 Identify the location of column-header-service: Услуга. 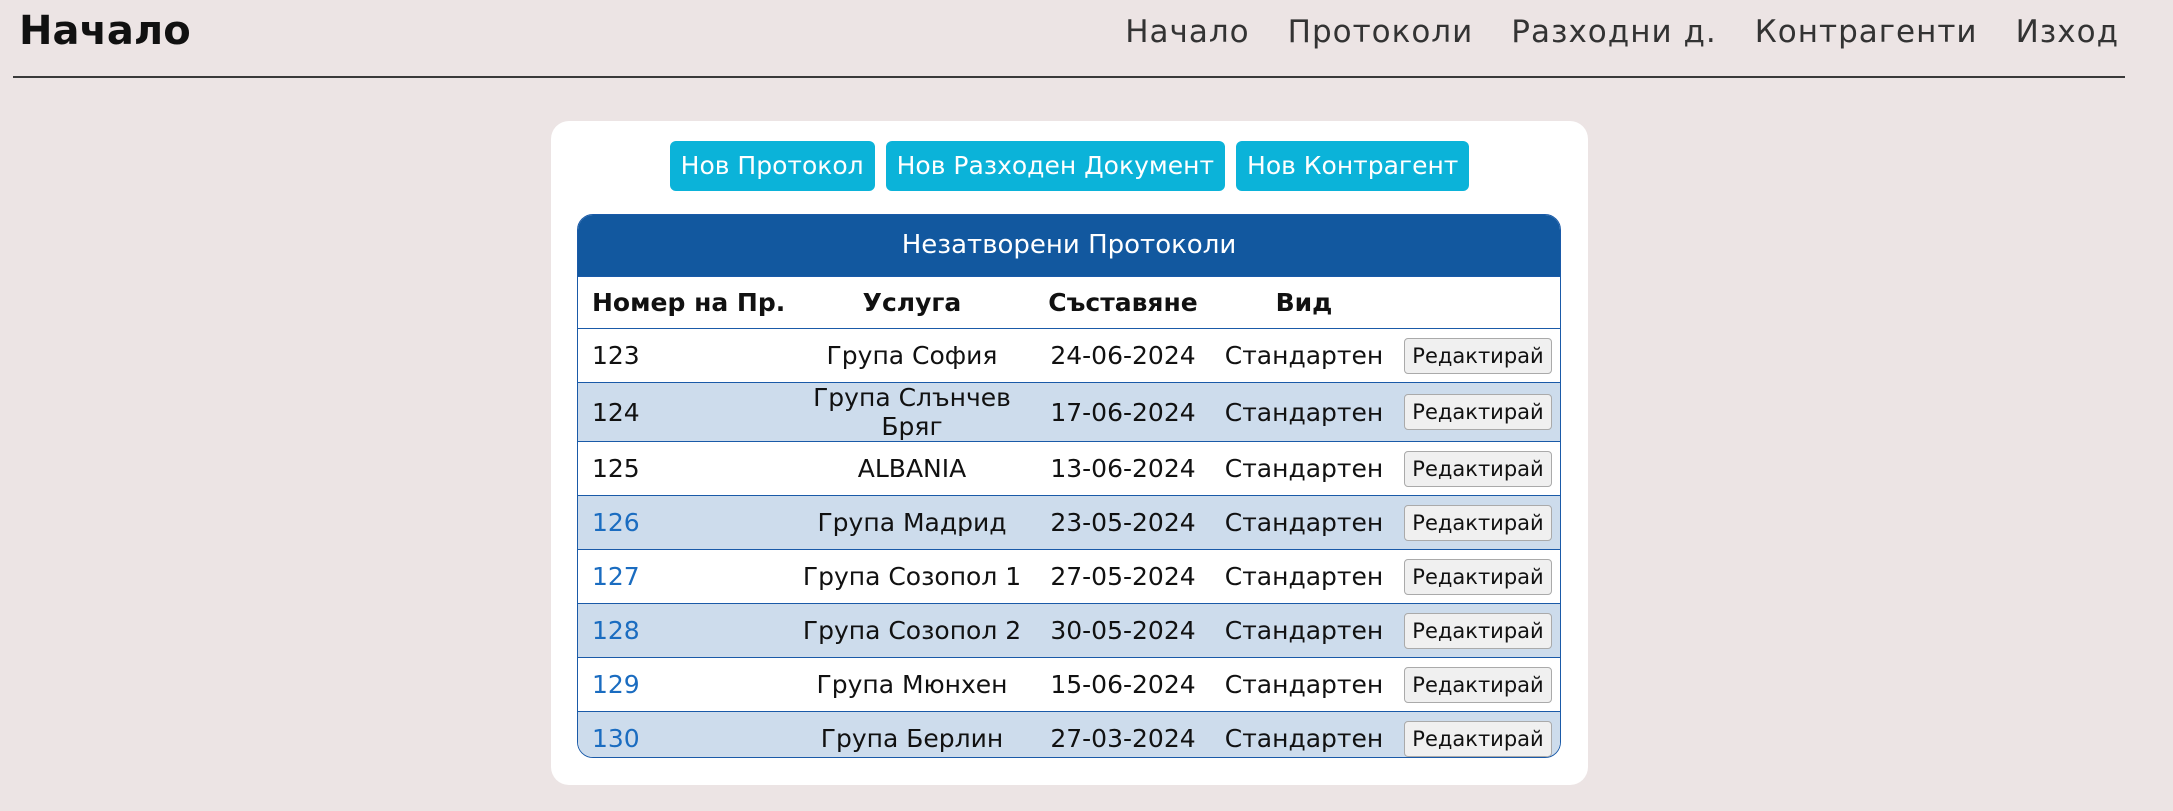
(912, 302).